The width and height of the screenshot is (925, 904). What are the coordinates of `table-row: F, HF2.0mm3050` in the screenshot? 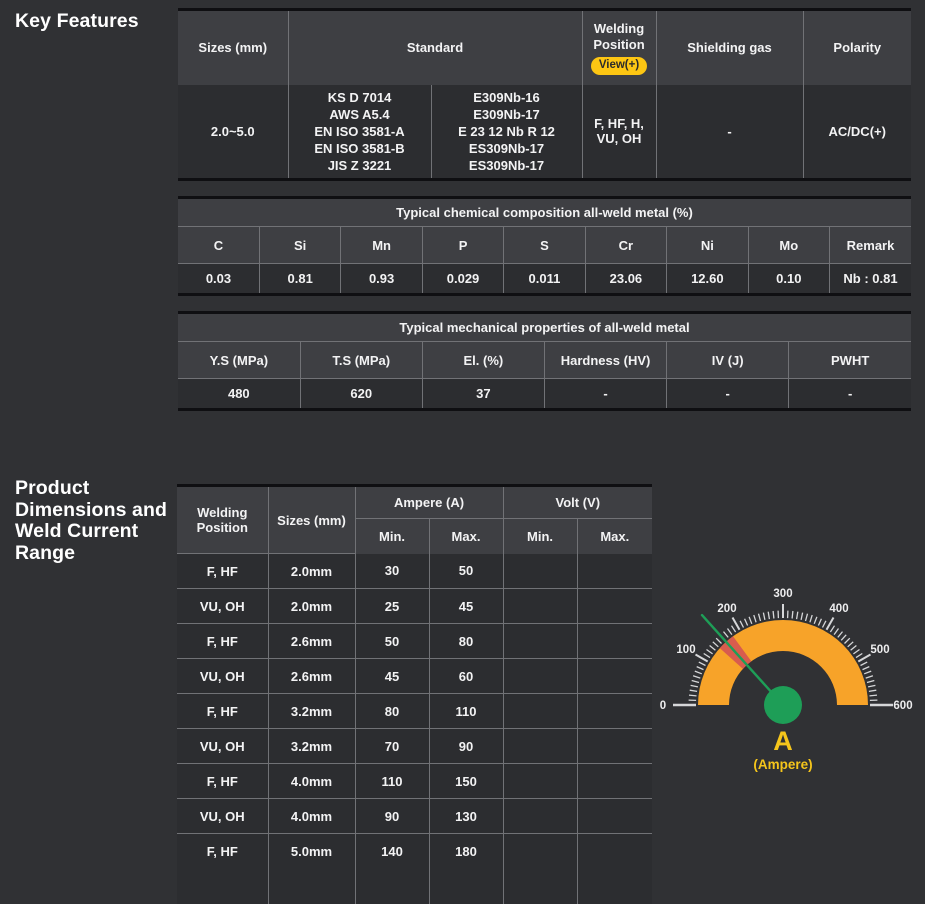 It's located at (414, 571).